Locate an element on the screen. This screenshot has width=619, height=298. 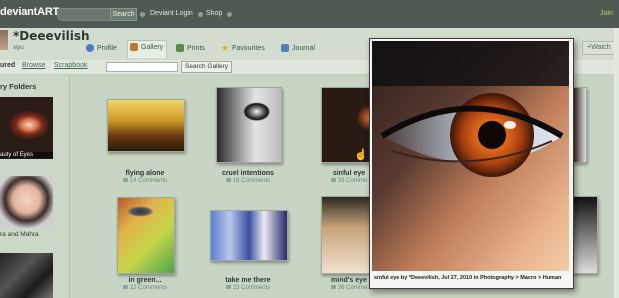
folder-ra-and-mahra is located at coordinates (26, 202).